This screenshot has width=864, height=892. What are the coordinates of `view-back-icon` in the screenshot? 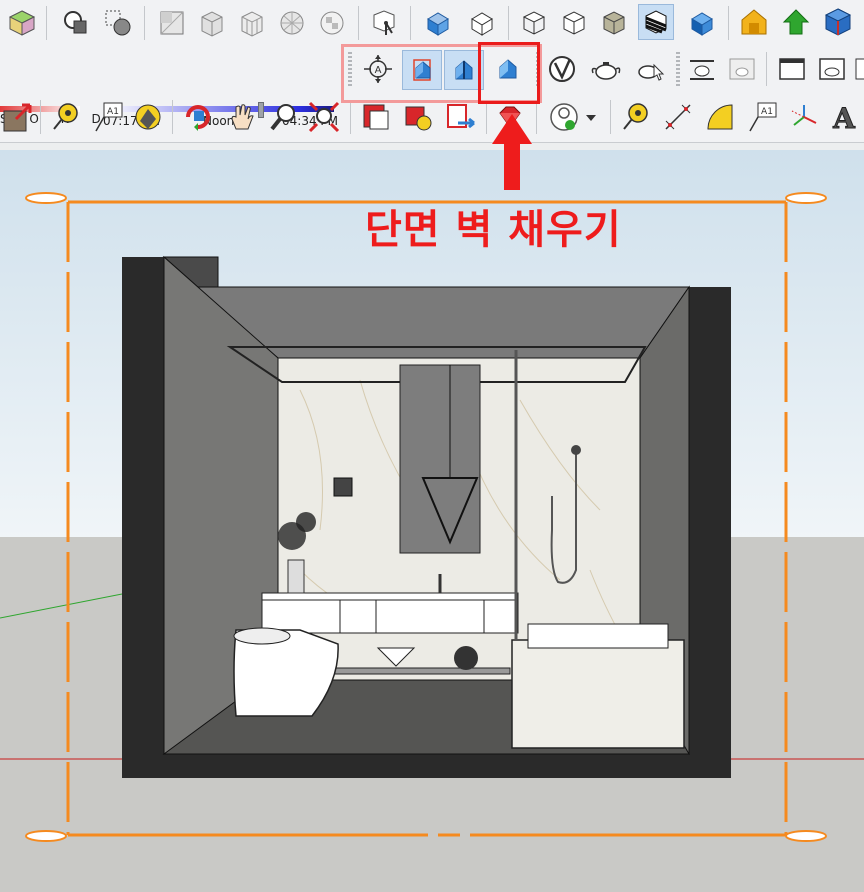 It's located at (614, 23).